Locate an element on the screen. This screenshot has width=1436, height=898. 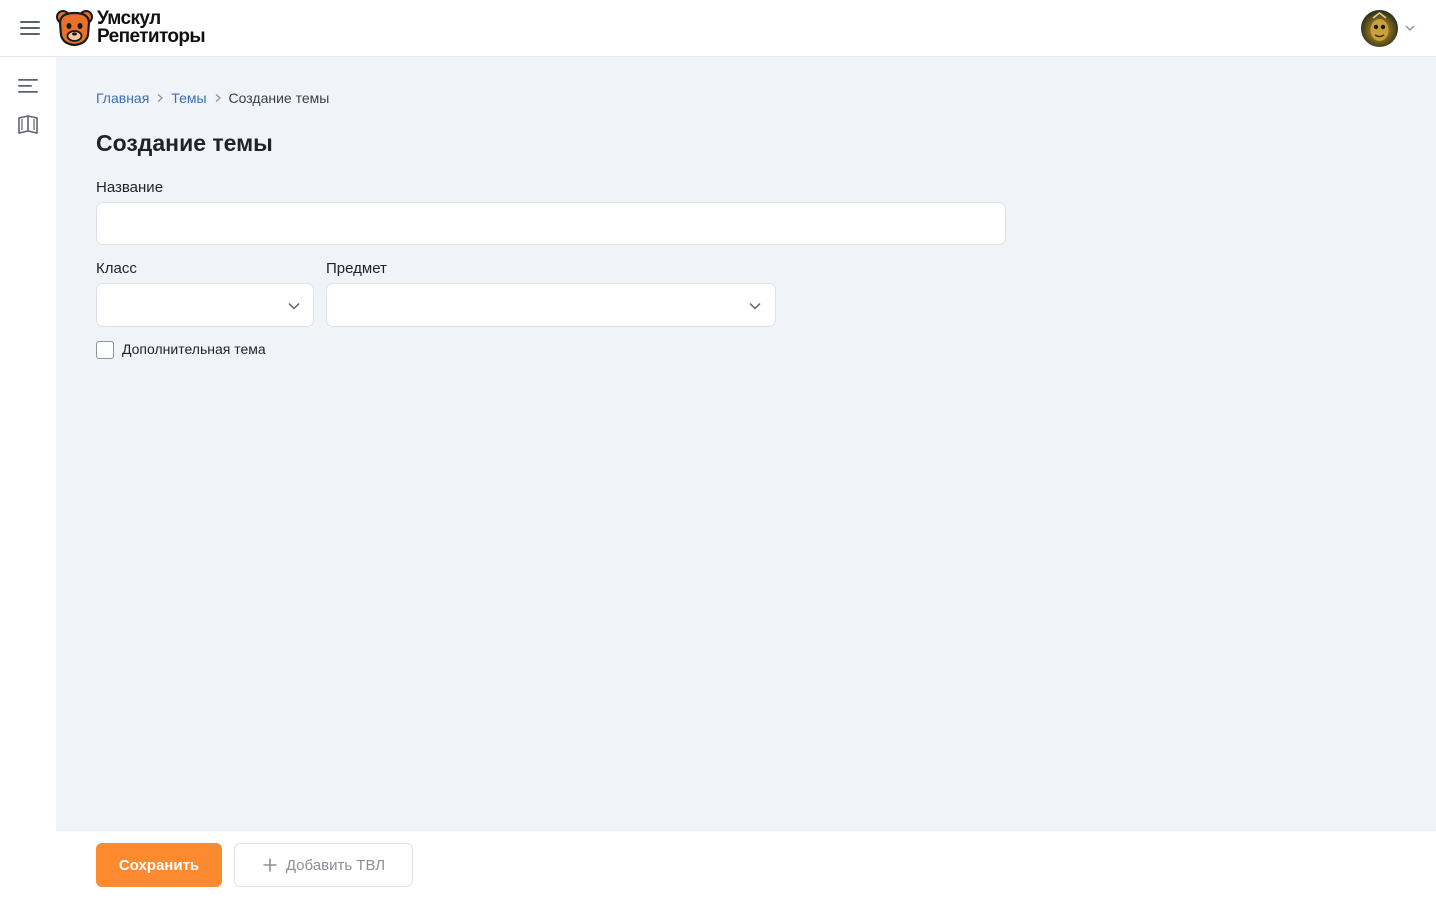
logo-line-2: Репетиторы is located at coordinates (151, 36).